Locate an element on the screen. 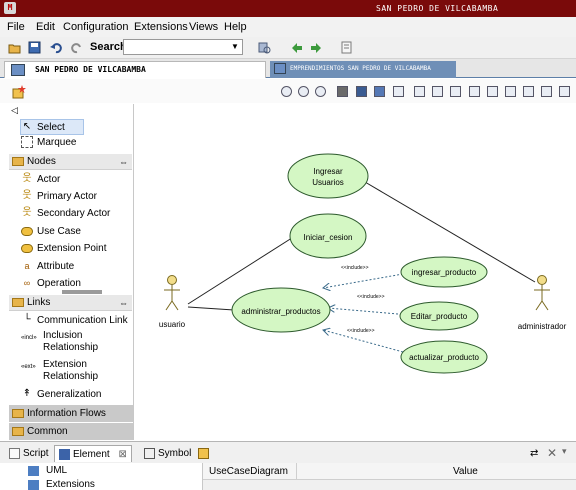 The width and height of the screenshot is (576, 490). chevron-down-icon: ▼ is located at coordinates (235, 47).